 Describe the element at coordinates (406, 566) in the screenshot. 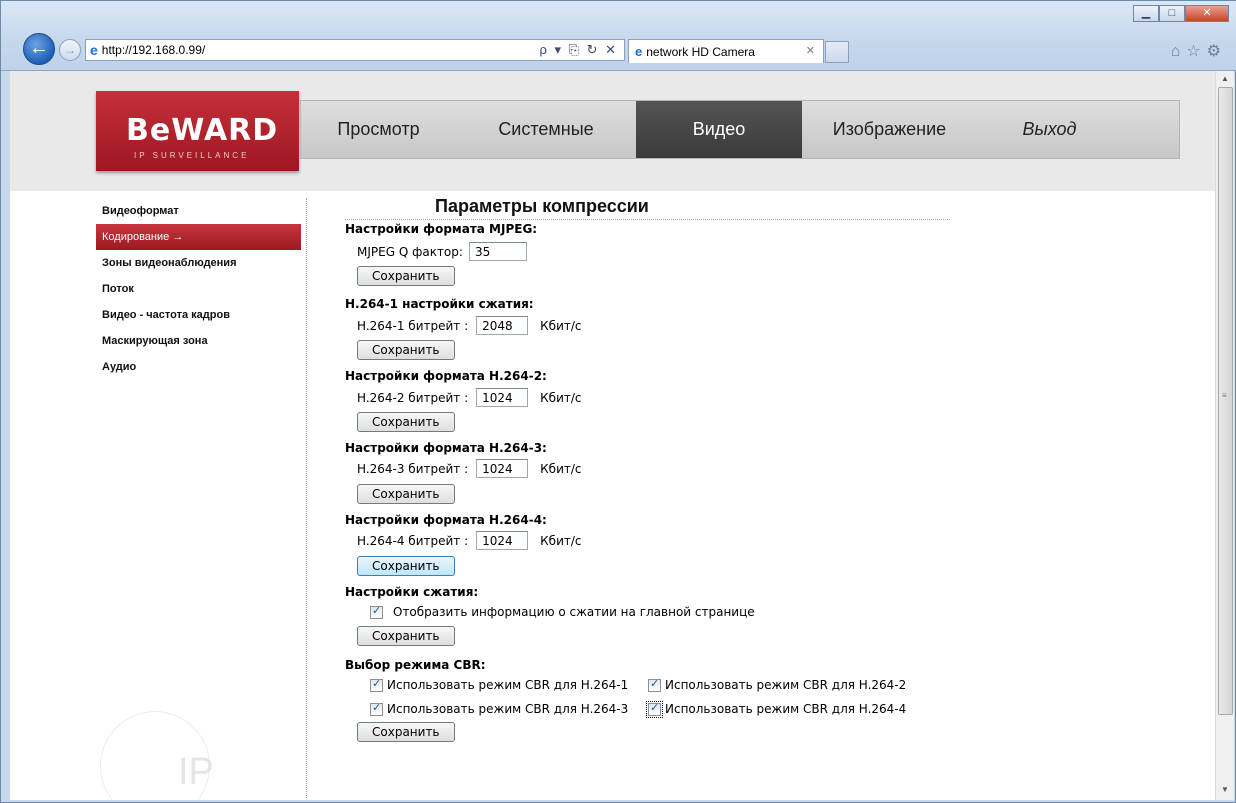

I see `save-h264-4-button: Сохранить` at that location.